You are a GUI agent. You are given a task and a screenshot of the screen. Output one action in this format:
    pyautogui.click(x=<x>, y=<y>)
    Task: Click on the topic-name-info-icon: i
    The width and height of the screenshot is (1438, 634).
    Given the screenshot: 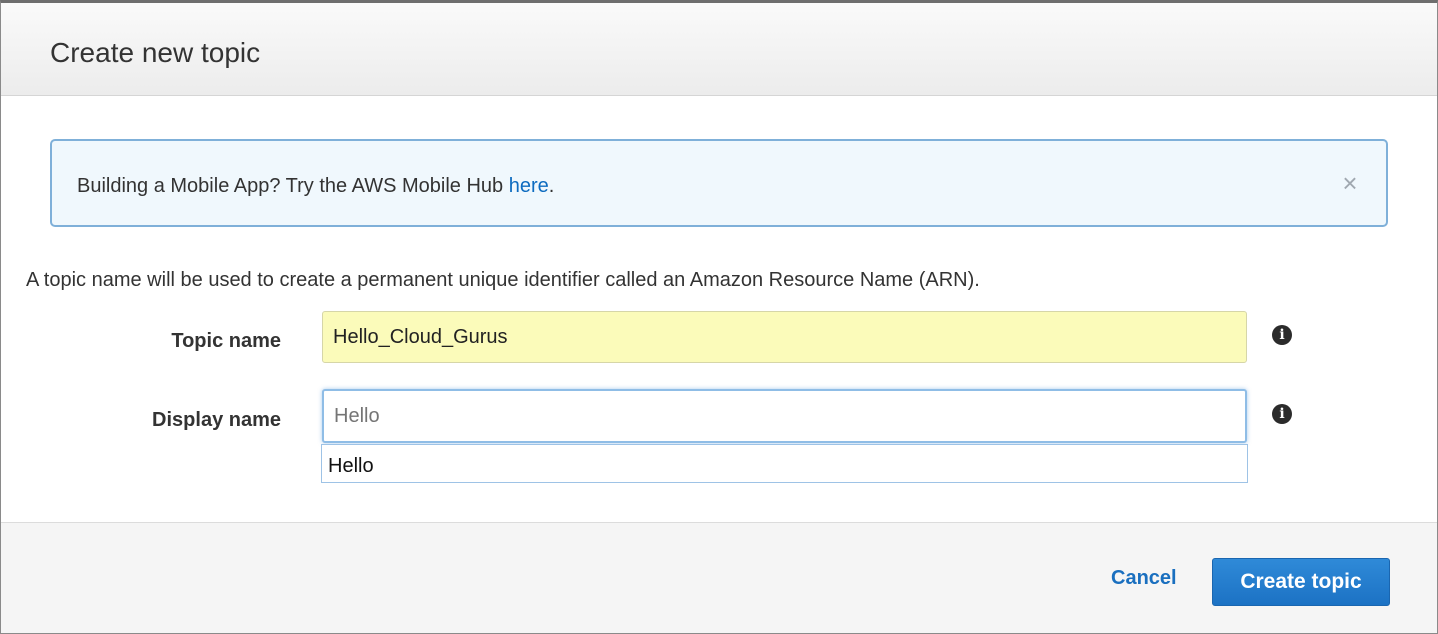 What is the action you would take?
    pyautogui.click(x=1282, y=335)
    